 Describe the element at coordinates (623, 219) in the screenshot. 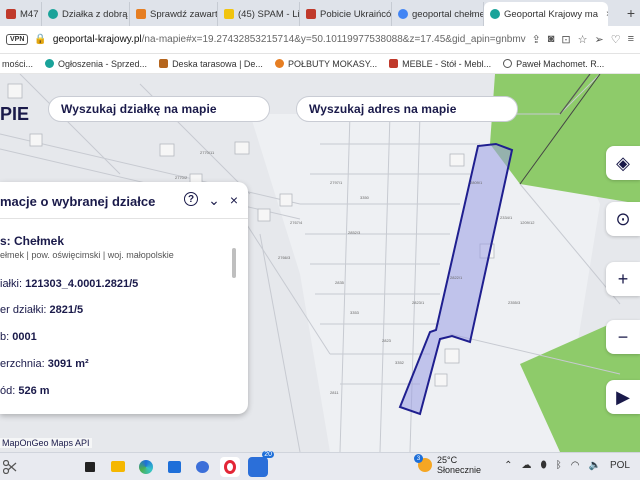

I see `locate-button: ⊙` at that location.